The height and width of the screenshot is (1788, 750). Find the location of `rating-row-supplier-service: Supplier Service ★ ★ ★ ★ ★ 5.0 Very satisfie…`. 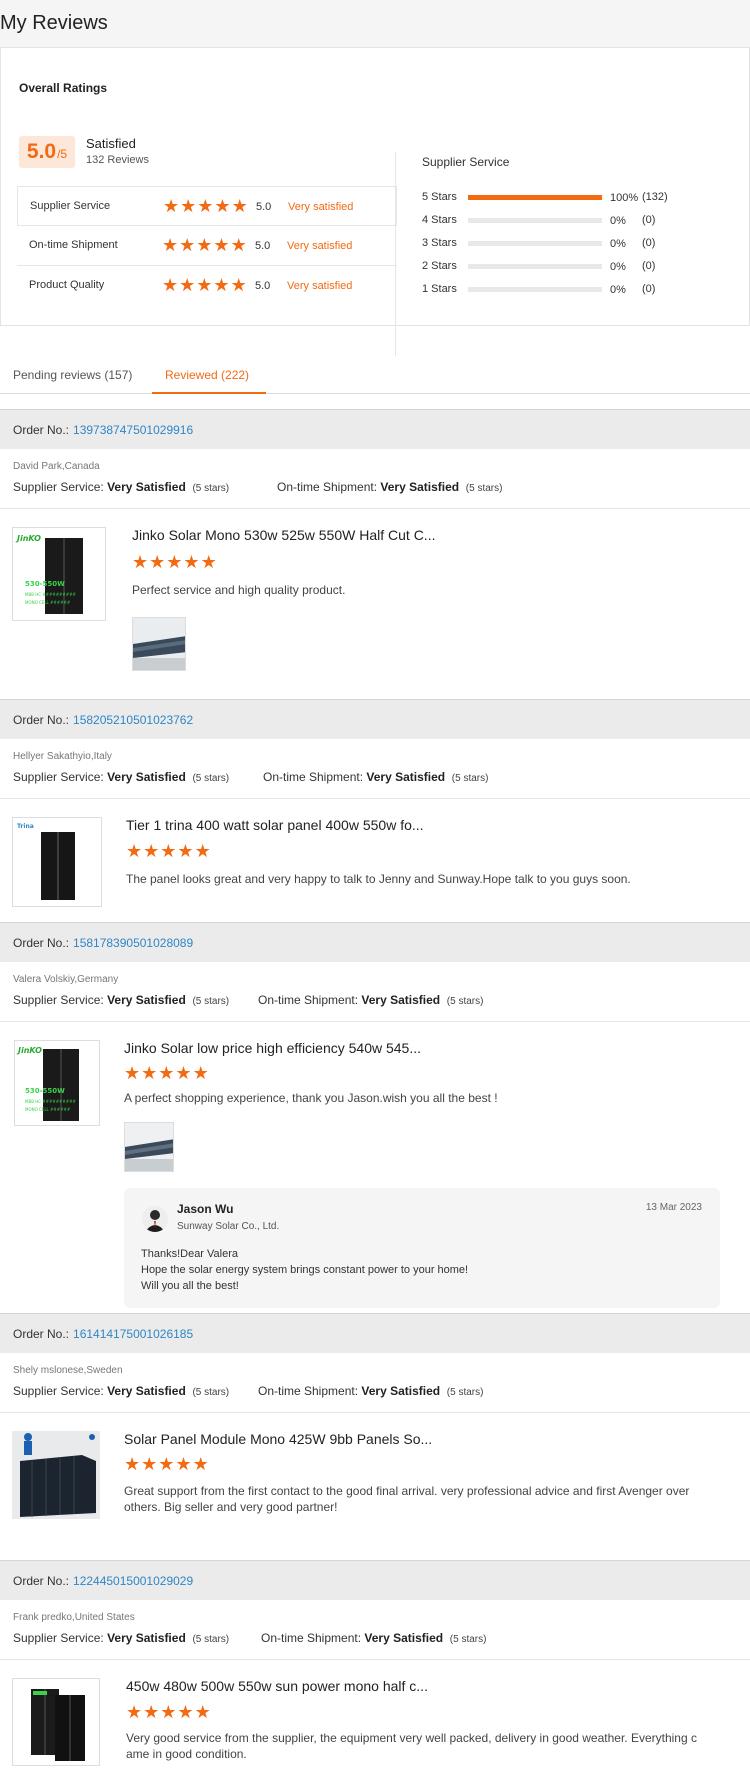

rating-row-supplier-service: Supplier Service ★ ★ ★ ★ ★ 5.0 Very satisfie… is located at coordinates (207, 206).